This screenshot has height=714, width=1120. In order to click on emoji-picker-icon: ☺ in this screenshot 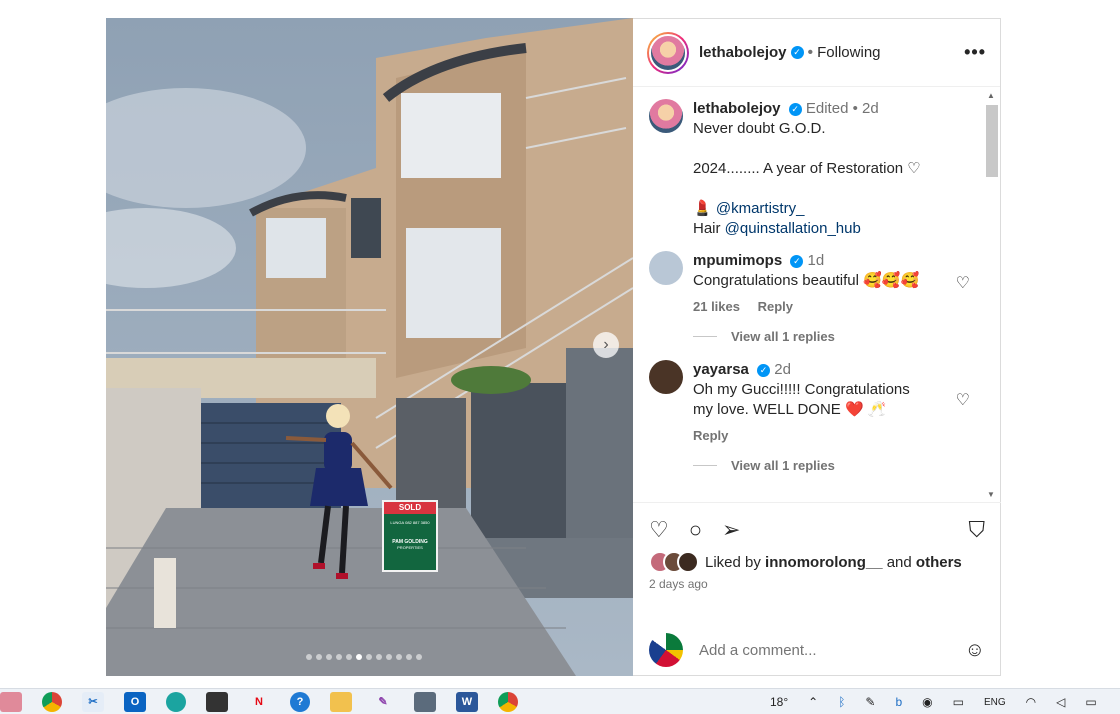, I will do `click(975, 650)`.